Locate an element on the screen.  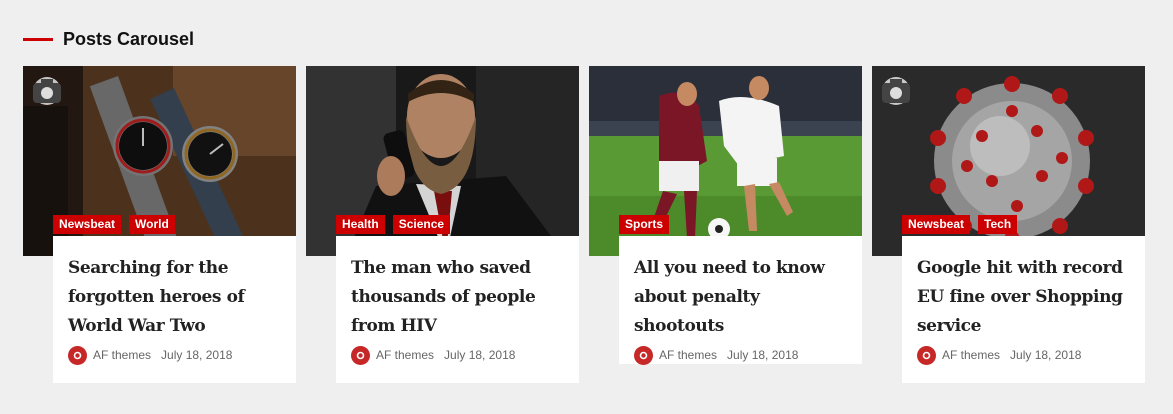
category-tag: Sports is located at coordinates (644, 224).